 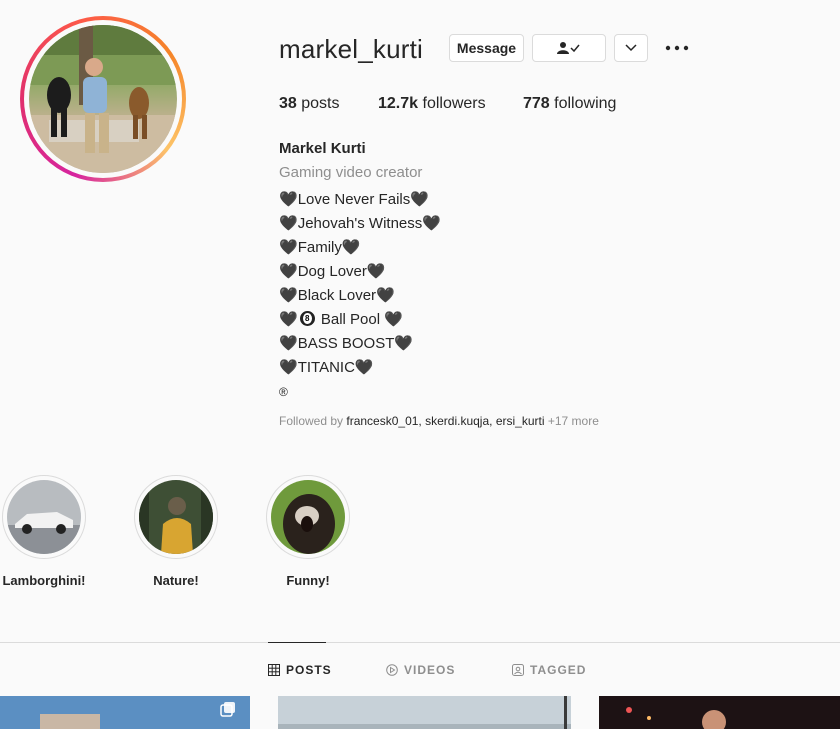 What do you see at coordinates (420, 642) in the screenshot?
I see `tabs-divider` at bounding box center [420, 642].